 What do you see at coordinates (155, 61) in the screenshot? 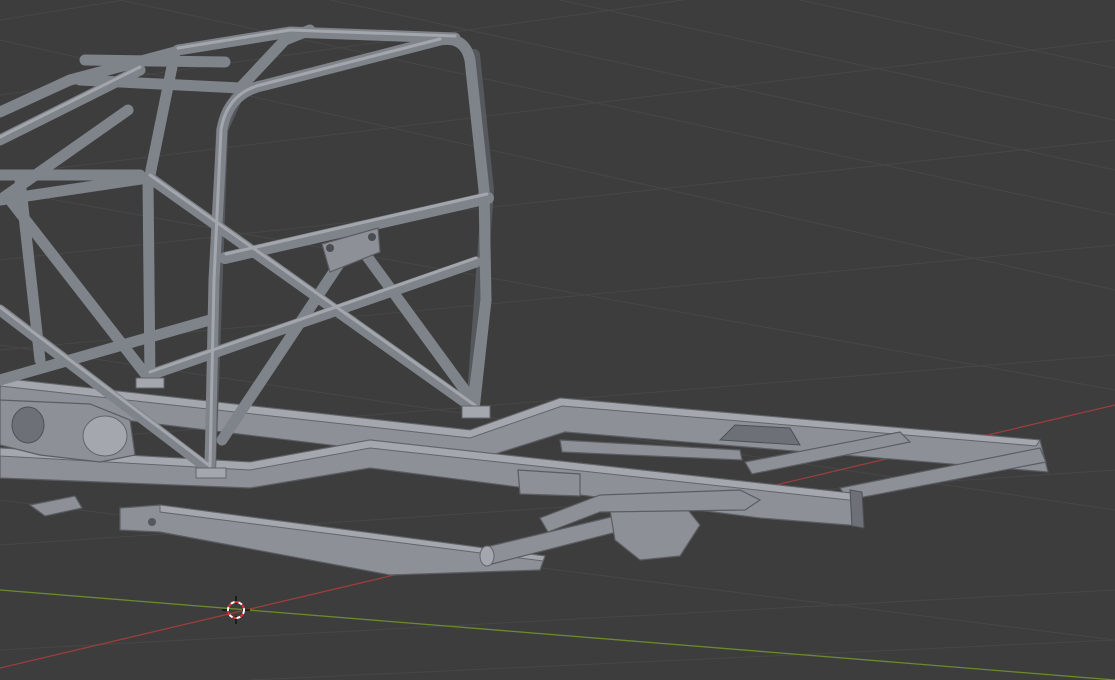
I see `roof-link` at bounding box center [155, 61].